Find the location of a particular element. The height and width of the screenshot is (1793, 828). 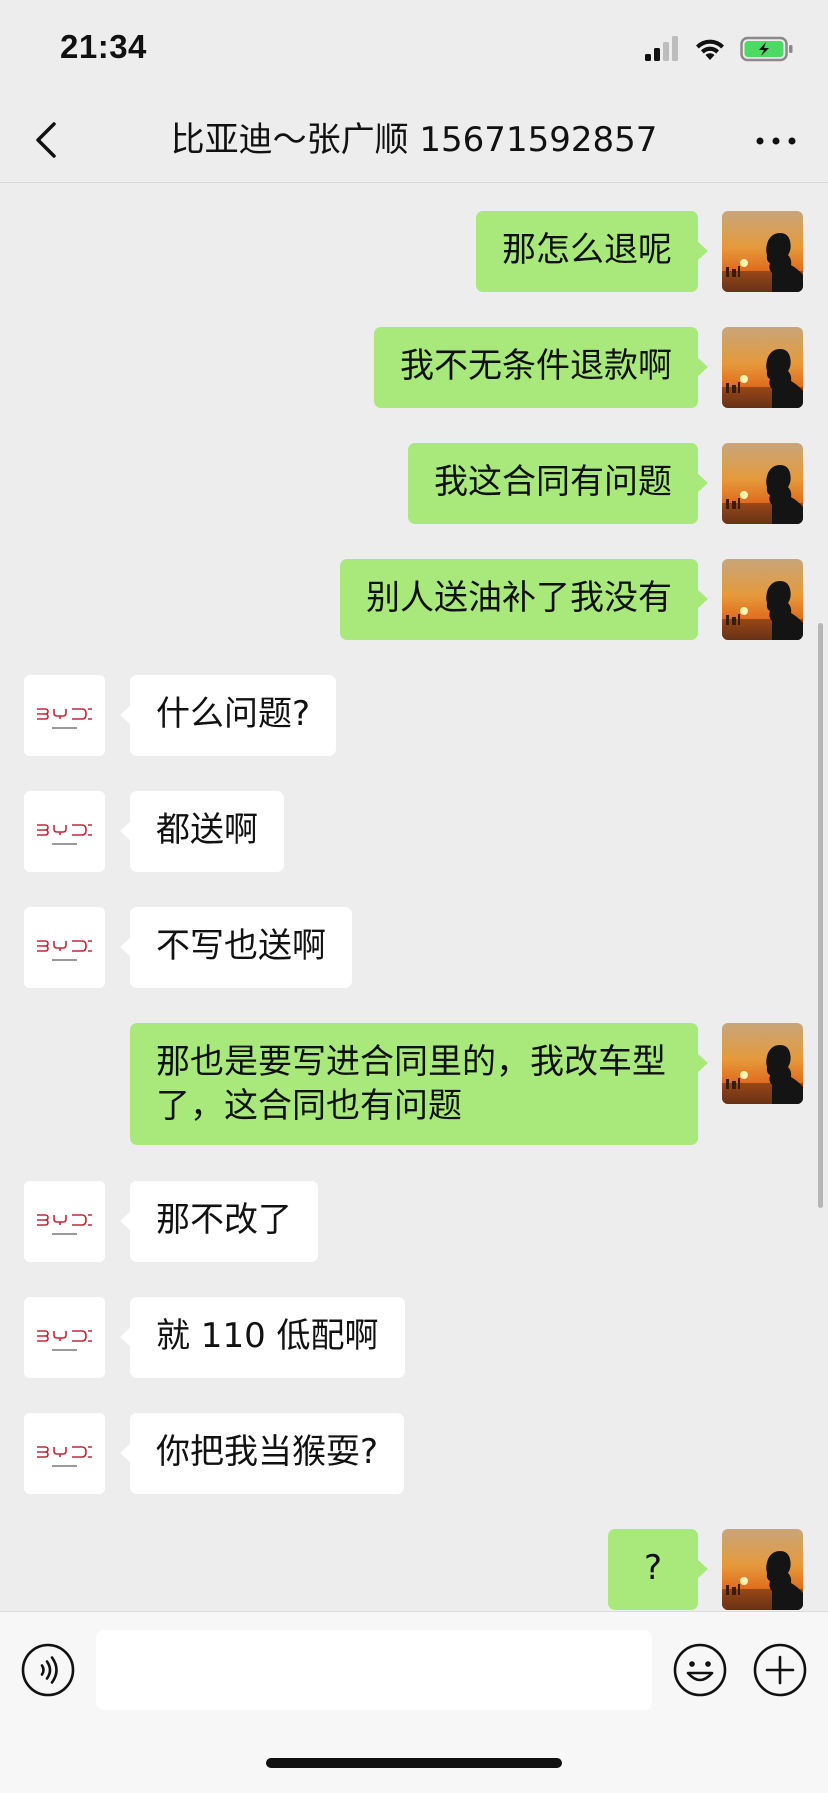

add-more-icon is located at coordinates (780, 1670).